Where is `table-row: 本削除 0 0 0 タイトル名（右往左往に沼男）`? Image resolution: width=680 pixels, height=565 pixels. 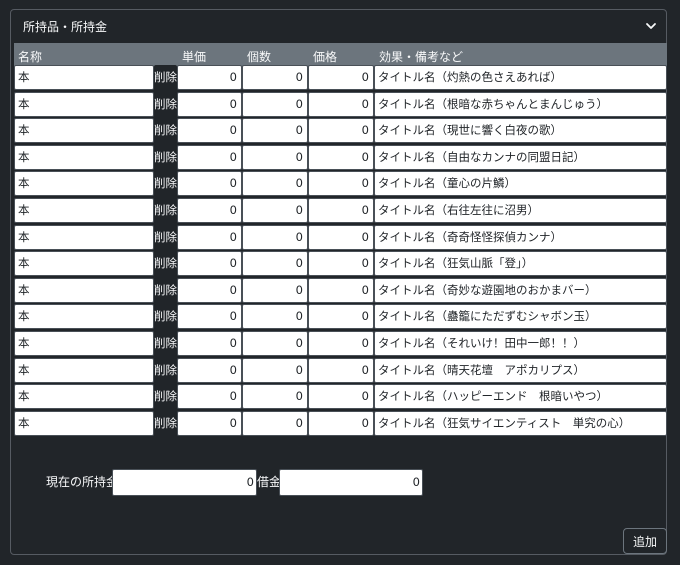 table-row: 本削除 0 0 0 タイトル名（右往左往に沼男） is located at coordinates (340, 210).